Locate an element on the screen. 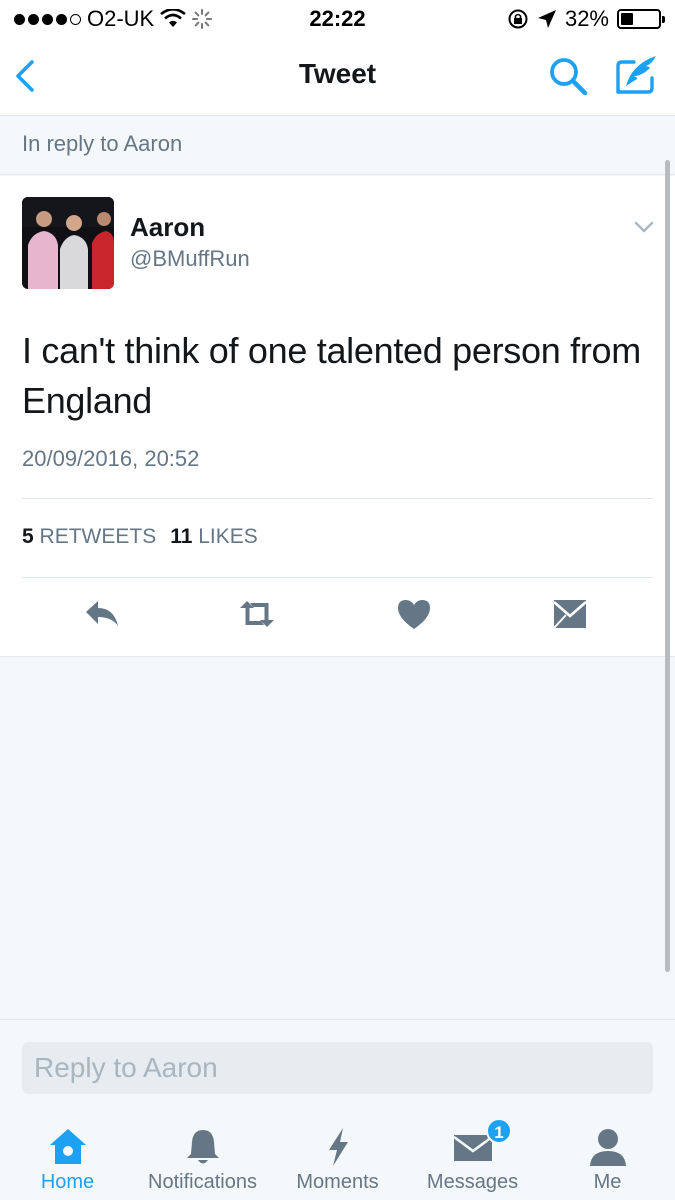  person-icon is located at coordinates (608, 1147).